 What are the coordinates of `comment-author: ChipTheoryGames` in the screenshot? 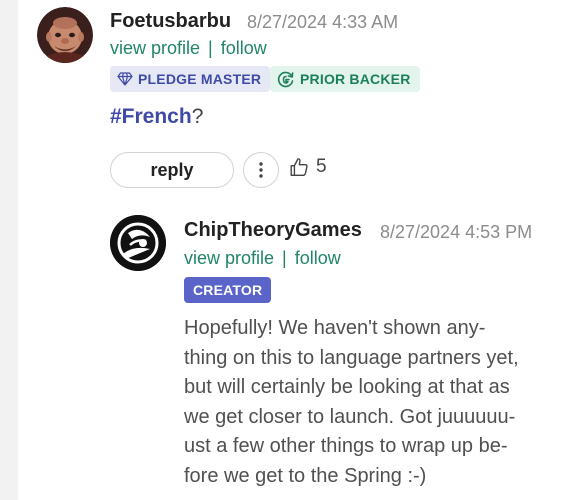 It's located at (273, 230).